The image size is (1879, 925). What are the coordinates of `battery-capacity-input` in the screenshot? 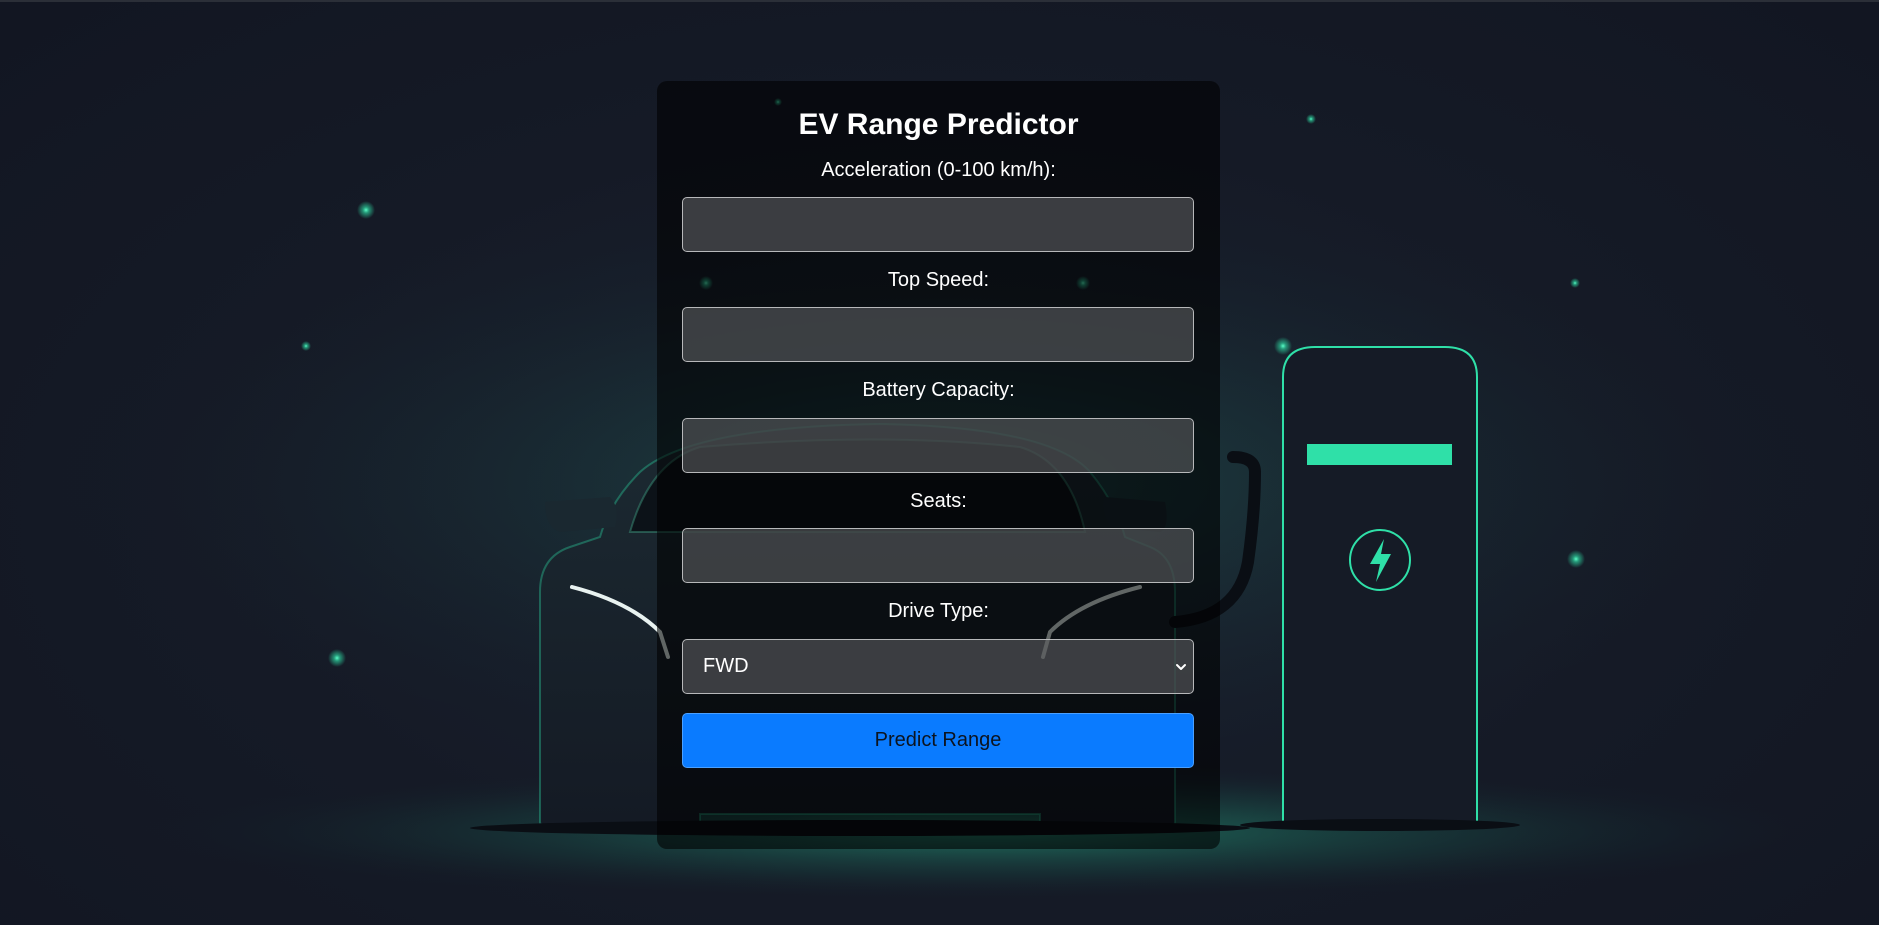 It's located at (938, 445).